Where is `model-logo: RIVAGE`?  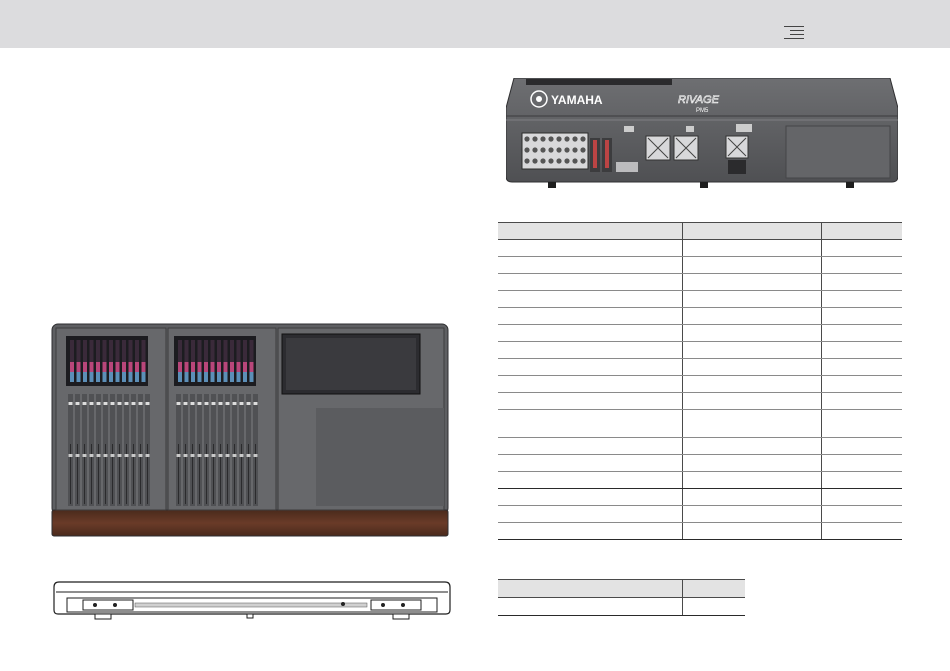 model-logo: RIVAGE is located at coordinates (699, 100).